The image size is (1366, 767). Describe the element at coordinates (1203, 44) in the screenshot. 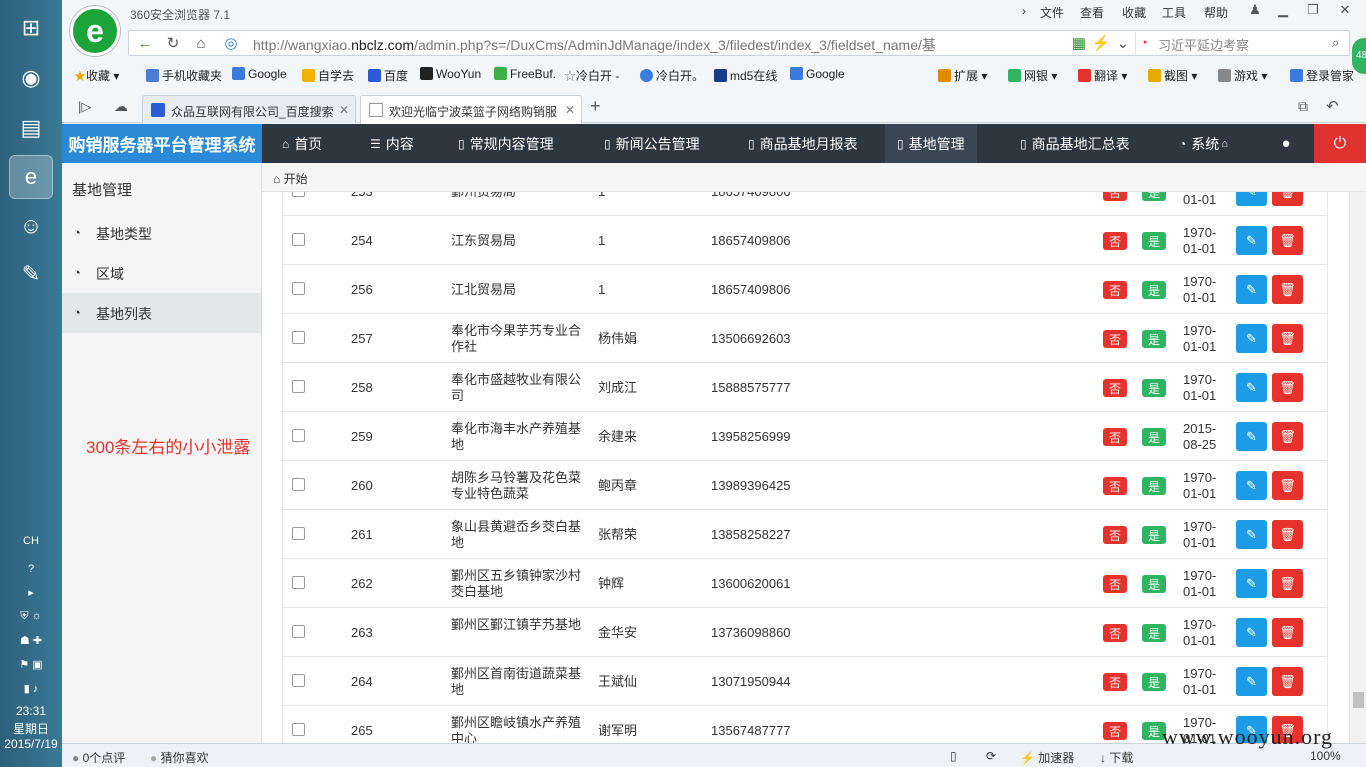

I see `search-input: 习近平延边考察` at that location.